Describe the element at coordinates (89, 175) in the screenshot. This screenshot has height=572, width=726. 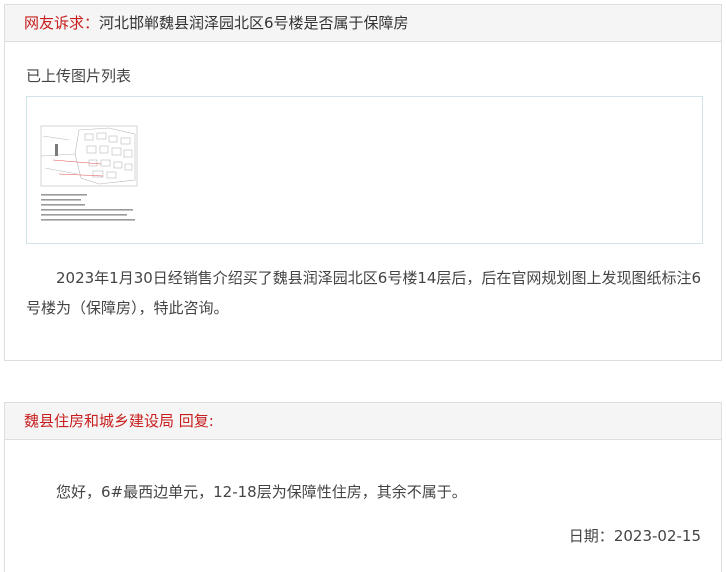
I see `uploaded-image-thumbnail` at that location.